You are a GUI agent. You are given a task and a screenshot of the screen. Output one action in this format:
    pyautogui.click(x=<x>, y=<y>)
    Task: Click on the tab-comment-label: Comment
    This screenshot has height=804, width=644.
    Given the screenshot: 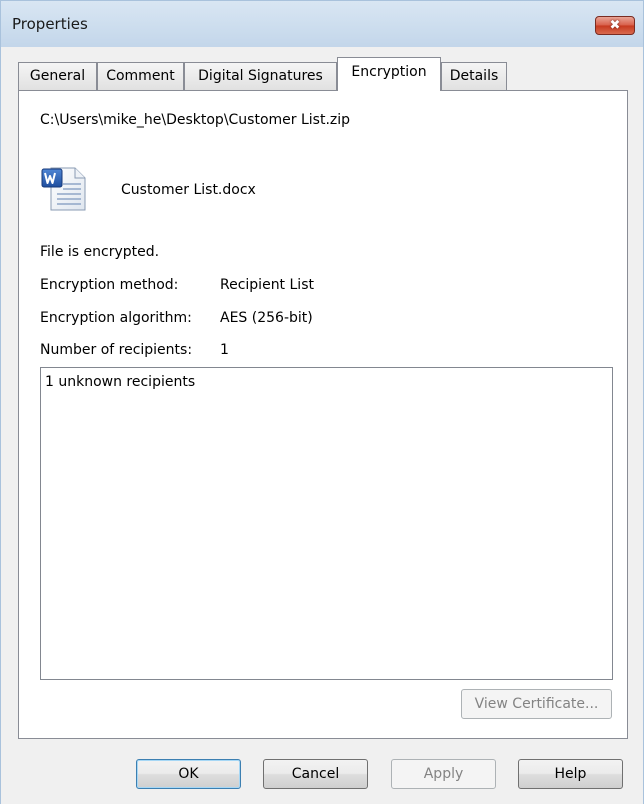 What is the action you would take?
    pyautogui.click(x=140, y=76)
    